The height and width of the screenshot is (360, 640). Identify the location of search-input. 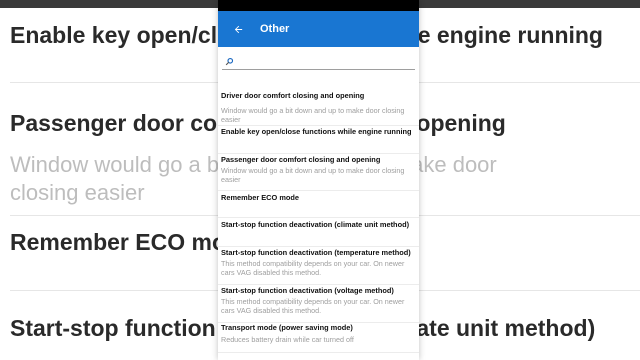
(326, 61).